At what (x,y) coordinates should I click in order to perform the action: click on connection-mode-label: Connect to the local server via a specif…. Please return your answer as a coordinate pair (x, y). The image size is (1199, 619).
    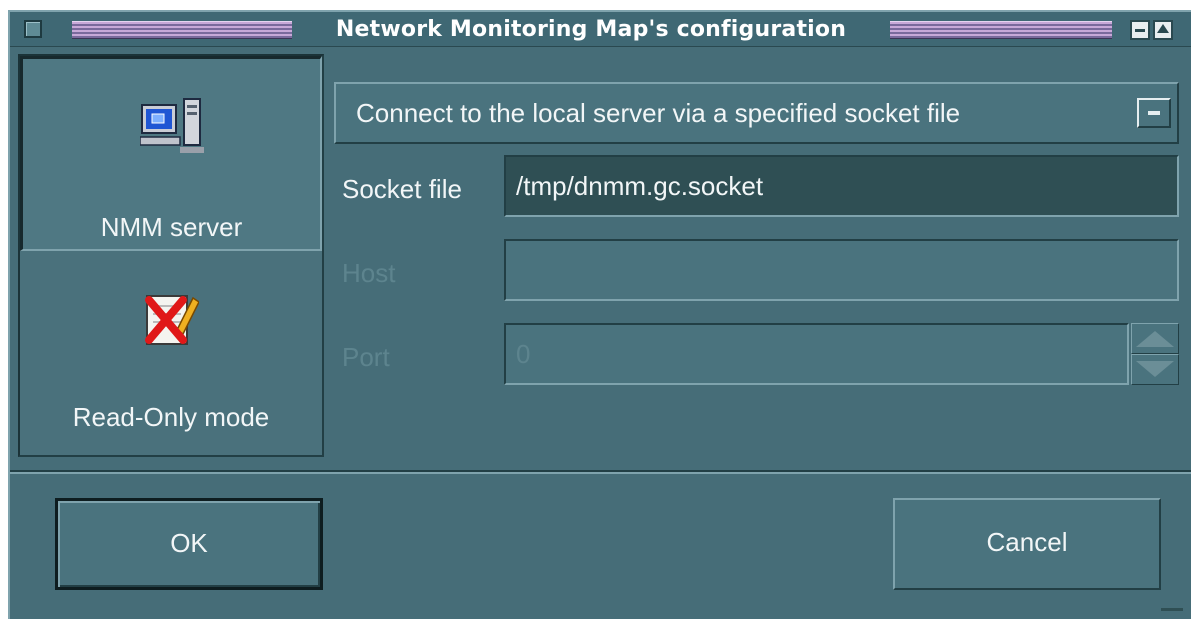
    Looking at the image, I should click on (658, 113).